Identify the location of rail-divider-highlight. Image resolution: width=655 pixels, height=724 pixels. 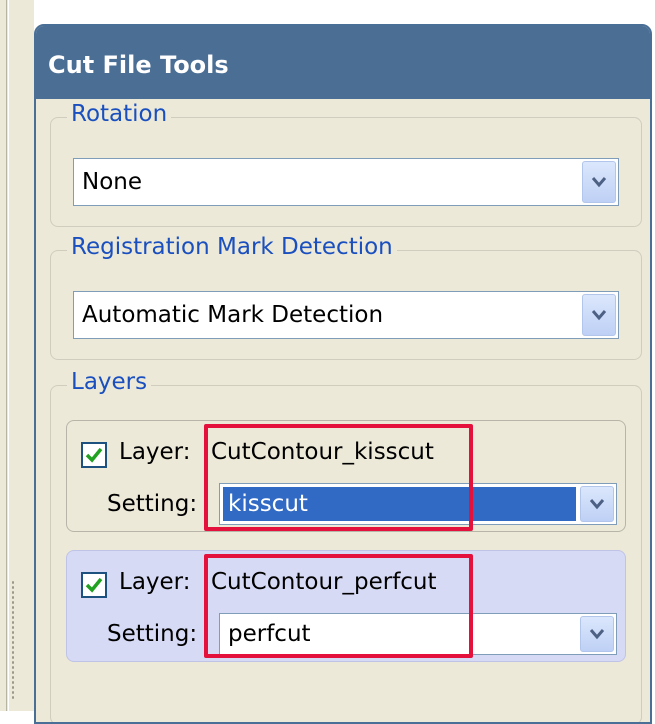
(8, 355).